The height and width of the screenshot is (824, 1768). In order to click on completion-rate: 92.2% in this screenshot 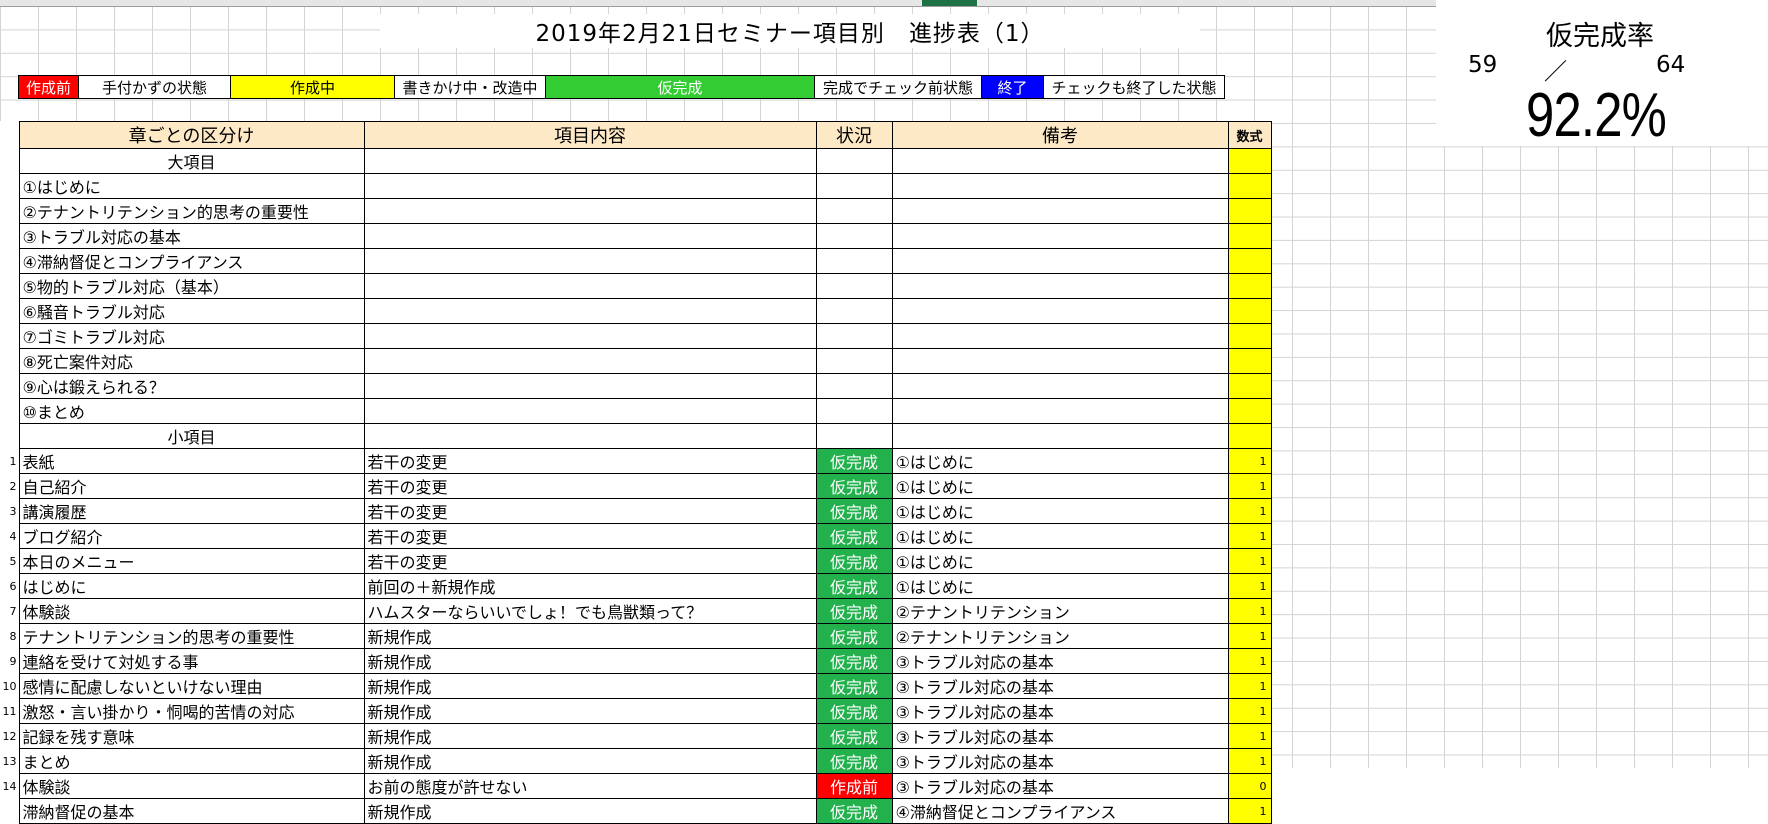, I will do `click(1596, 115)`.